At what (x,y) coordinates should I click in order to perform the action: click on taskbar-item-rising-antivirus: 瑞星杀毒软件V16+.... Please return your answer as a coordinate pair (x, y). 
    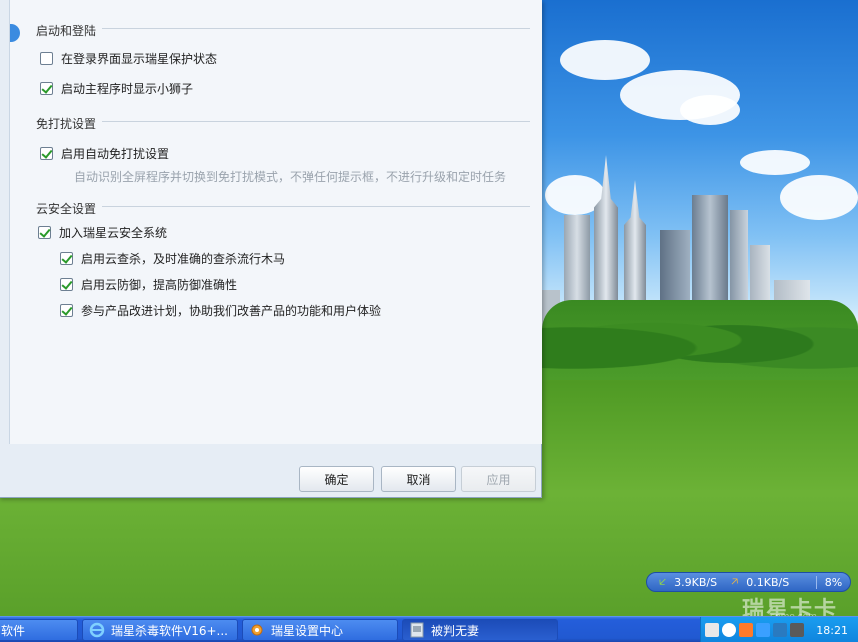
    Looking at the image, I should click on (160, 630).